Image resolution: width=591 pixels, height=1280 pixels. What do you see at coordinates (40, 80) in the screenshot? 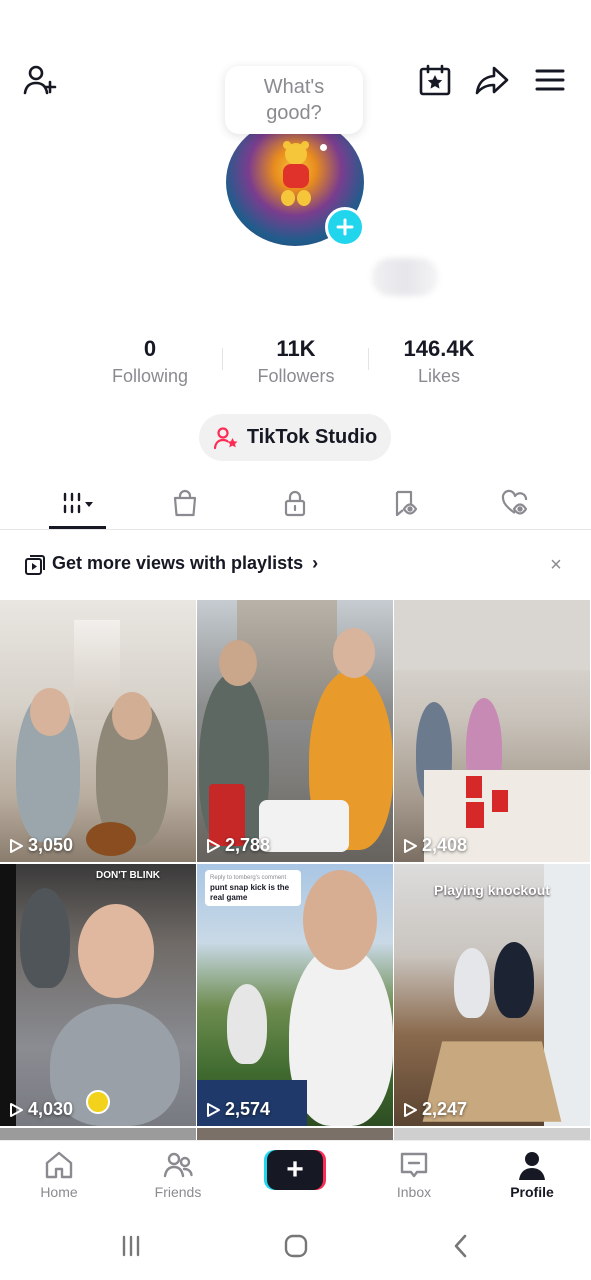
I see `add-friend-icon` at bounding box center [40, 80].